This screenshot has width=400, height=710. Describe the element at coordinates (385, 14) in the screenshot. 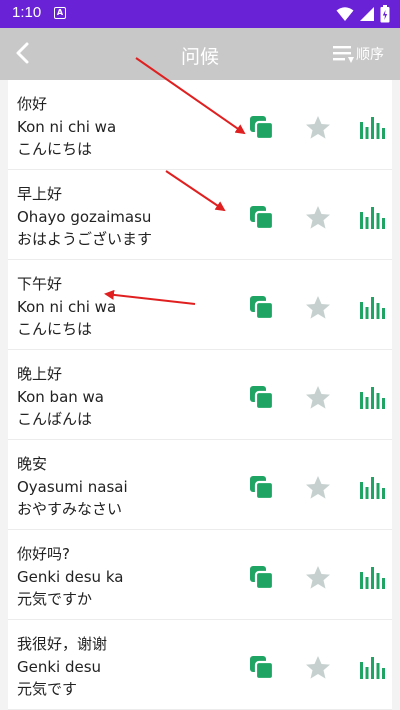

I see `battery-icon` at that location.